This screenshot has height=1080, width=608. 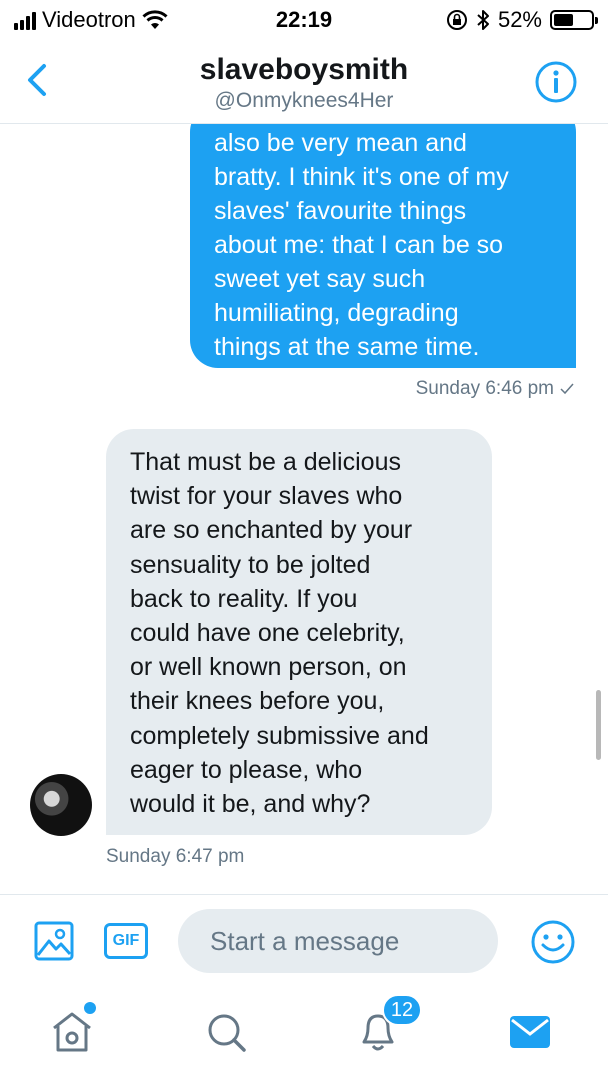 I want to click on emoji-icon, so click(x=553, y=942).